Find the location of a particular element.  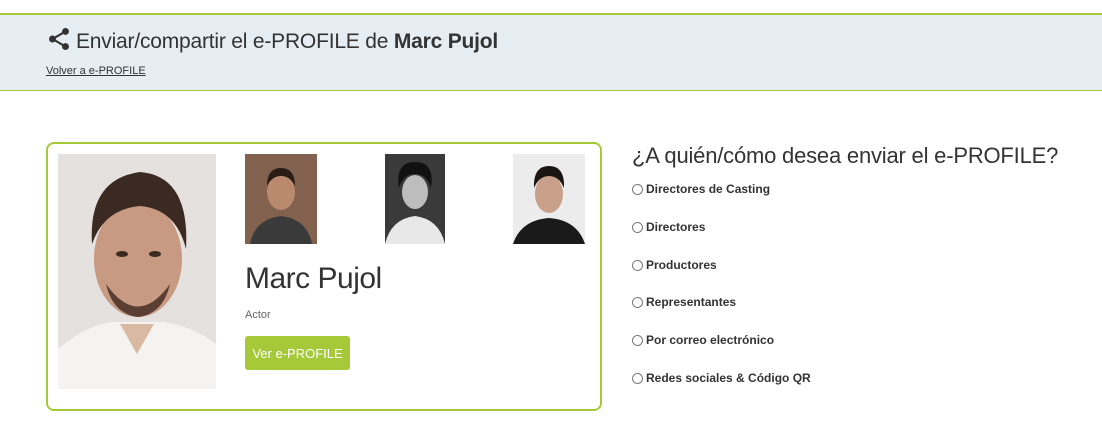

option-productores: Productores is located at coordinates (674, 265).